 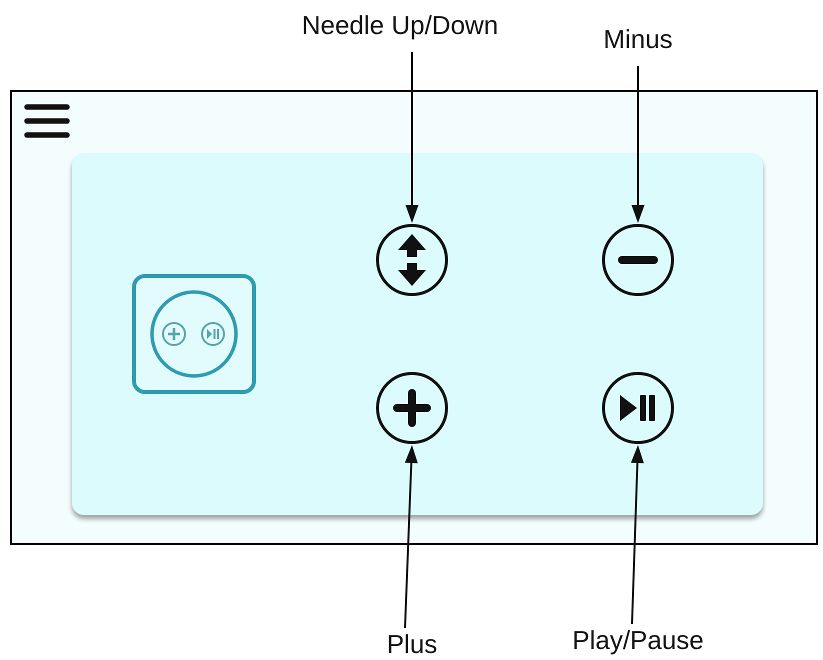 I want to click on minus-icon, so click(x=638, y=260).